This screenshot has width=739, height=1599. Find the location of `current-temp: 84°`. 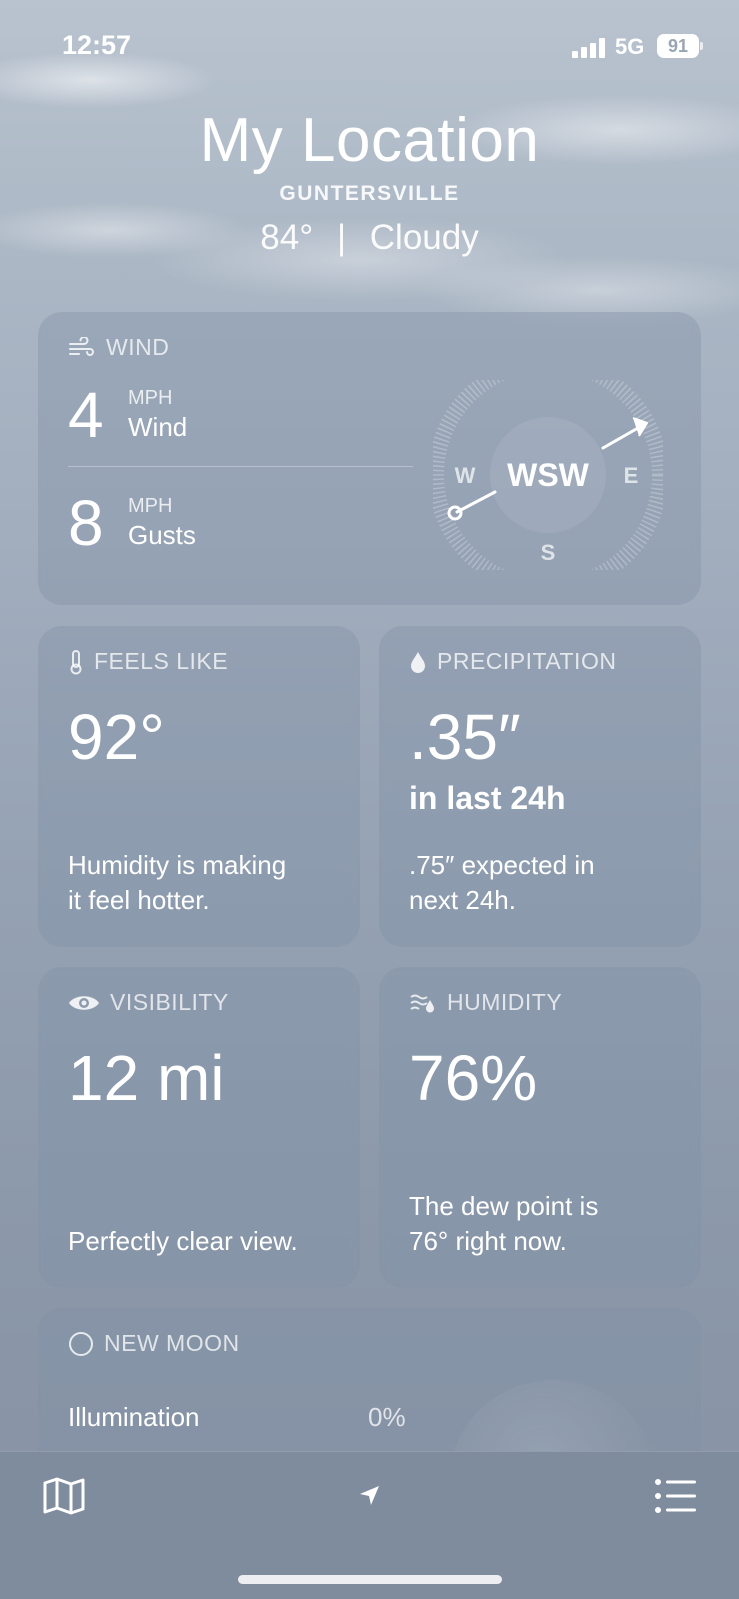

current-temp: 84° is located at coordinates (287, 237).